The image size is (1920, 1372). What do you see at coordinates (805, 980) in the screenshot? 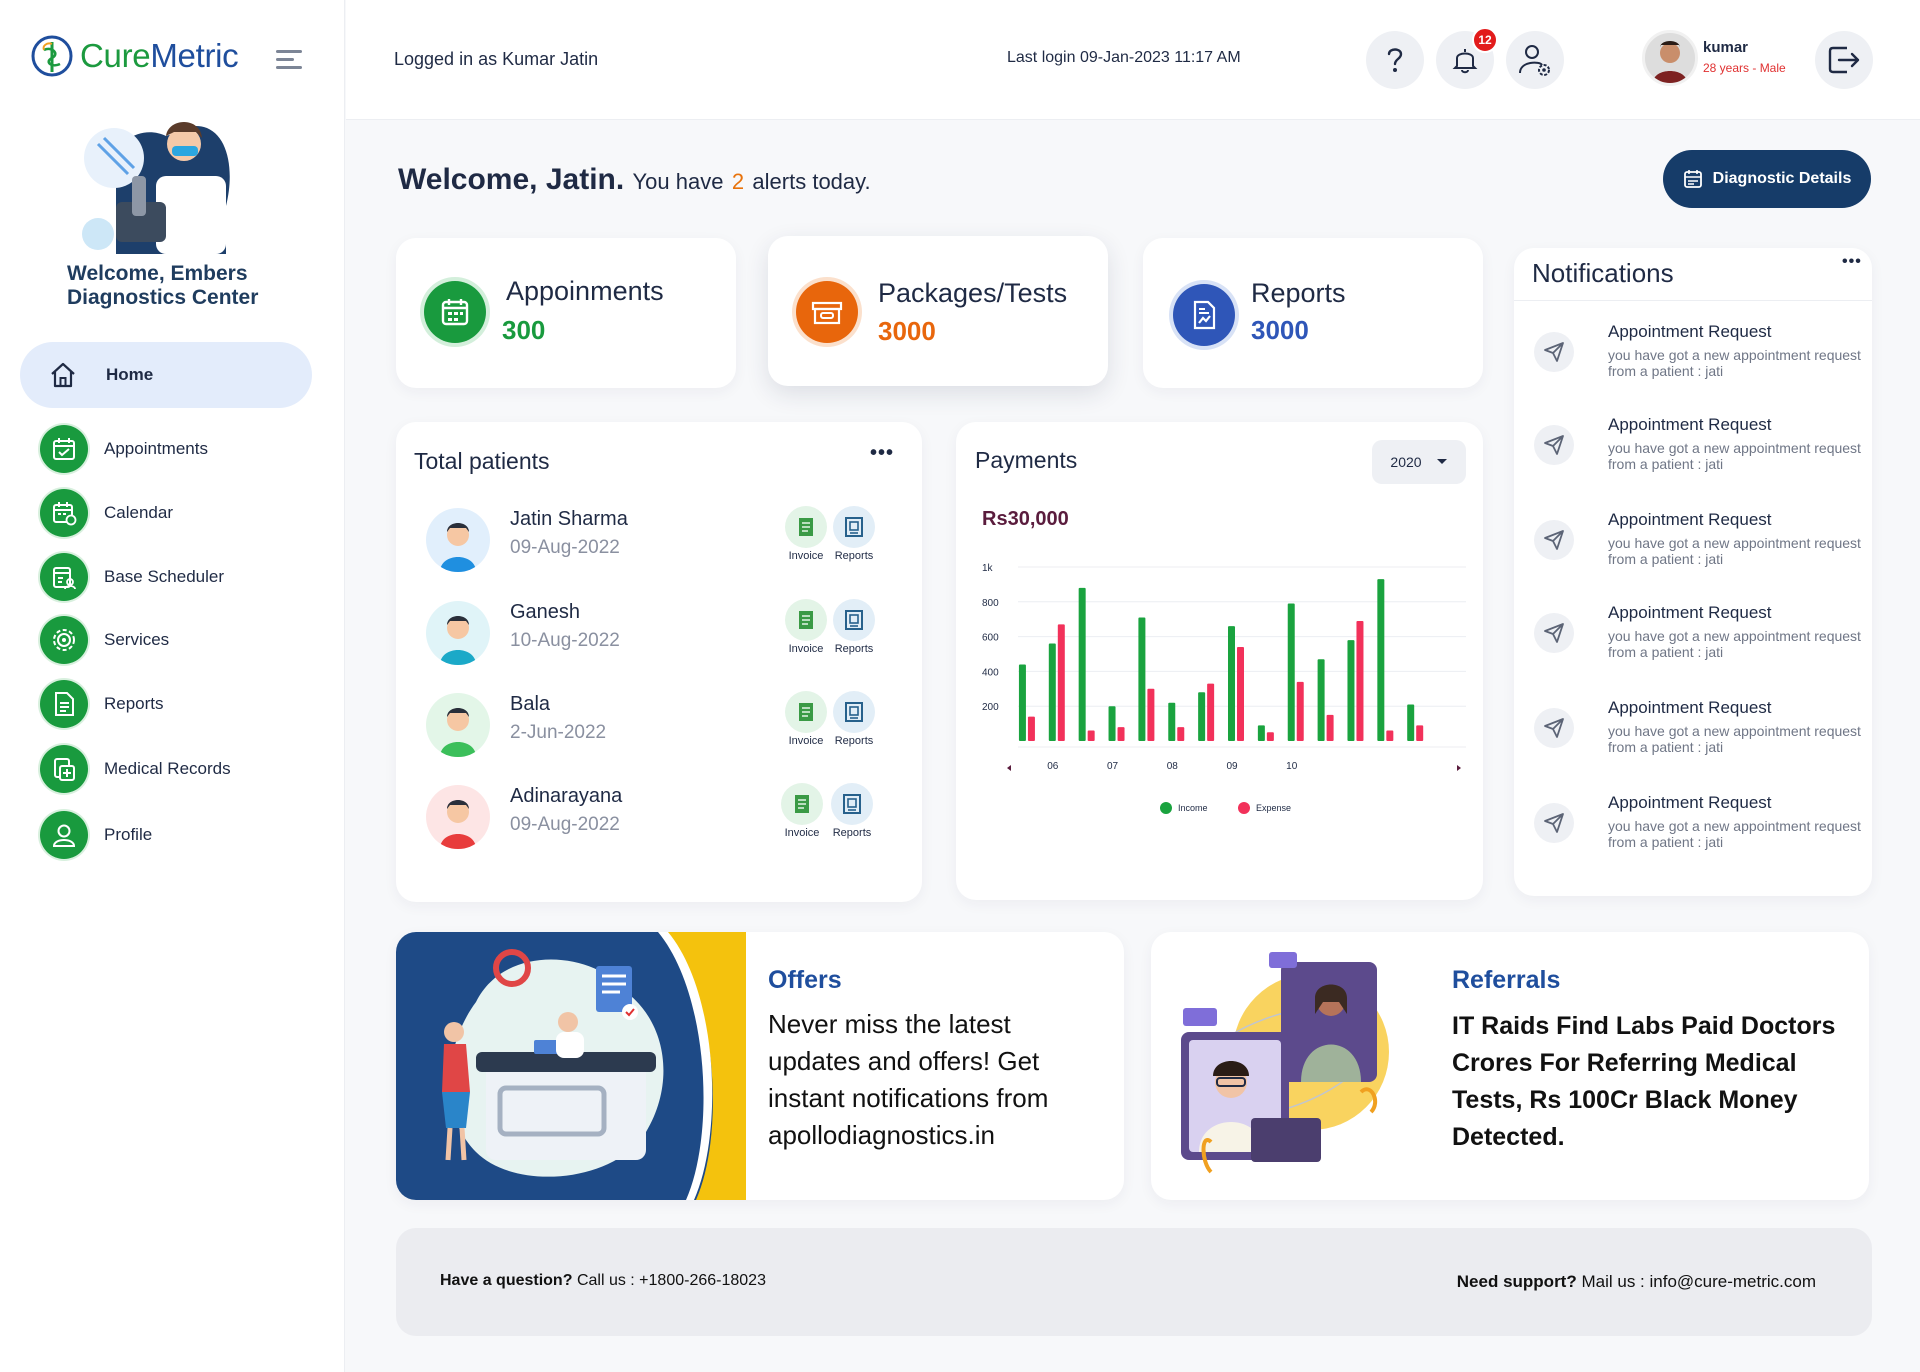
I see `offers-heading: Offers` at bounding box center [805, 980].